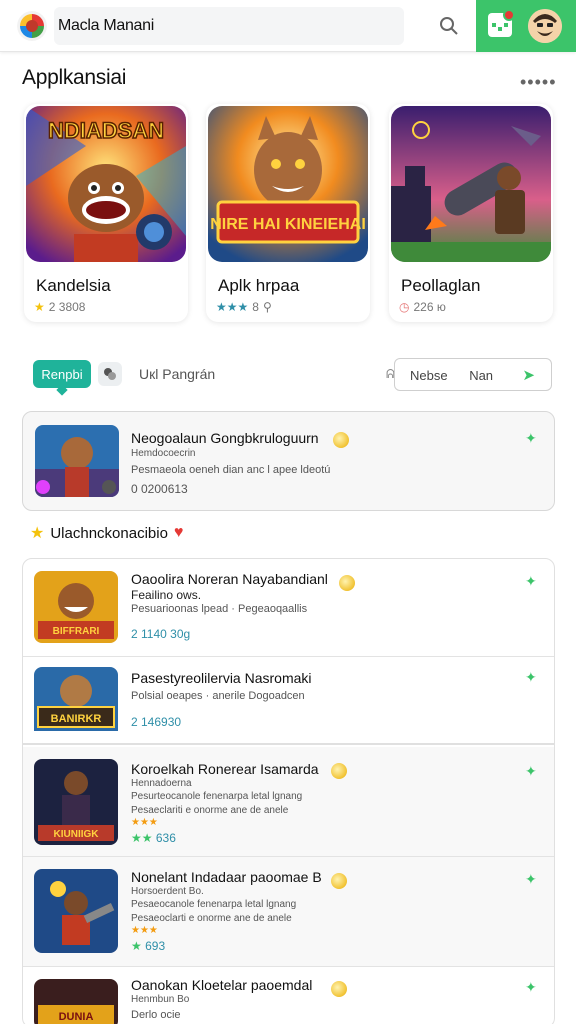  I want to click on sort-dropdown: Nebse Nan ➤, so click(473, 374).